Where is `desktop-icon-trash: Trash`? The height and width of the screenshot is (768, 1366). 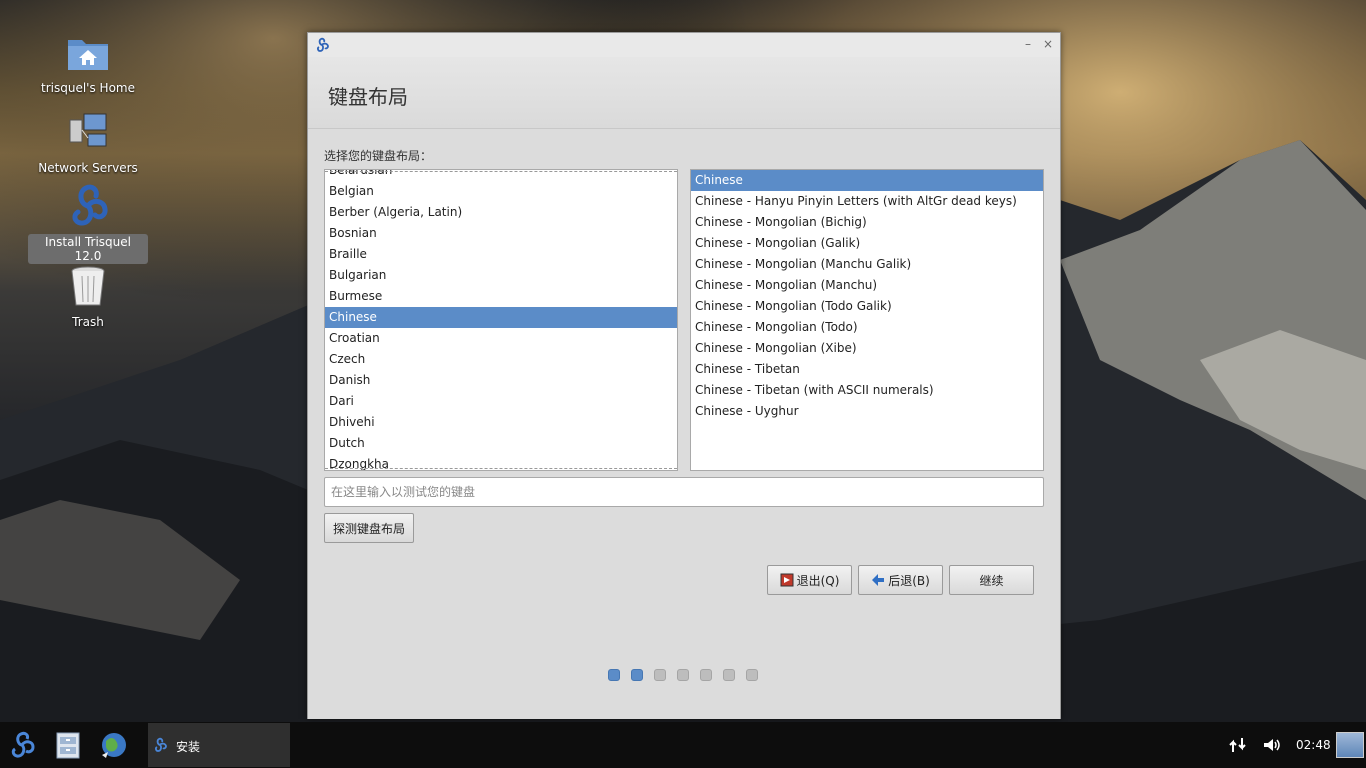
desktop-icon-trash: Trash is located at coordinates (88, 296).